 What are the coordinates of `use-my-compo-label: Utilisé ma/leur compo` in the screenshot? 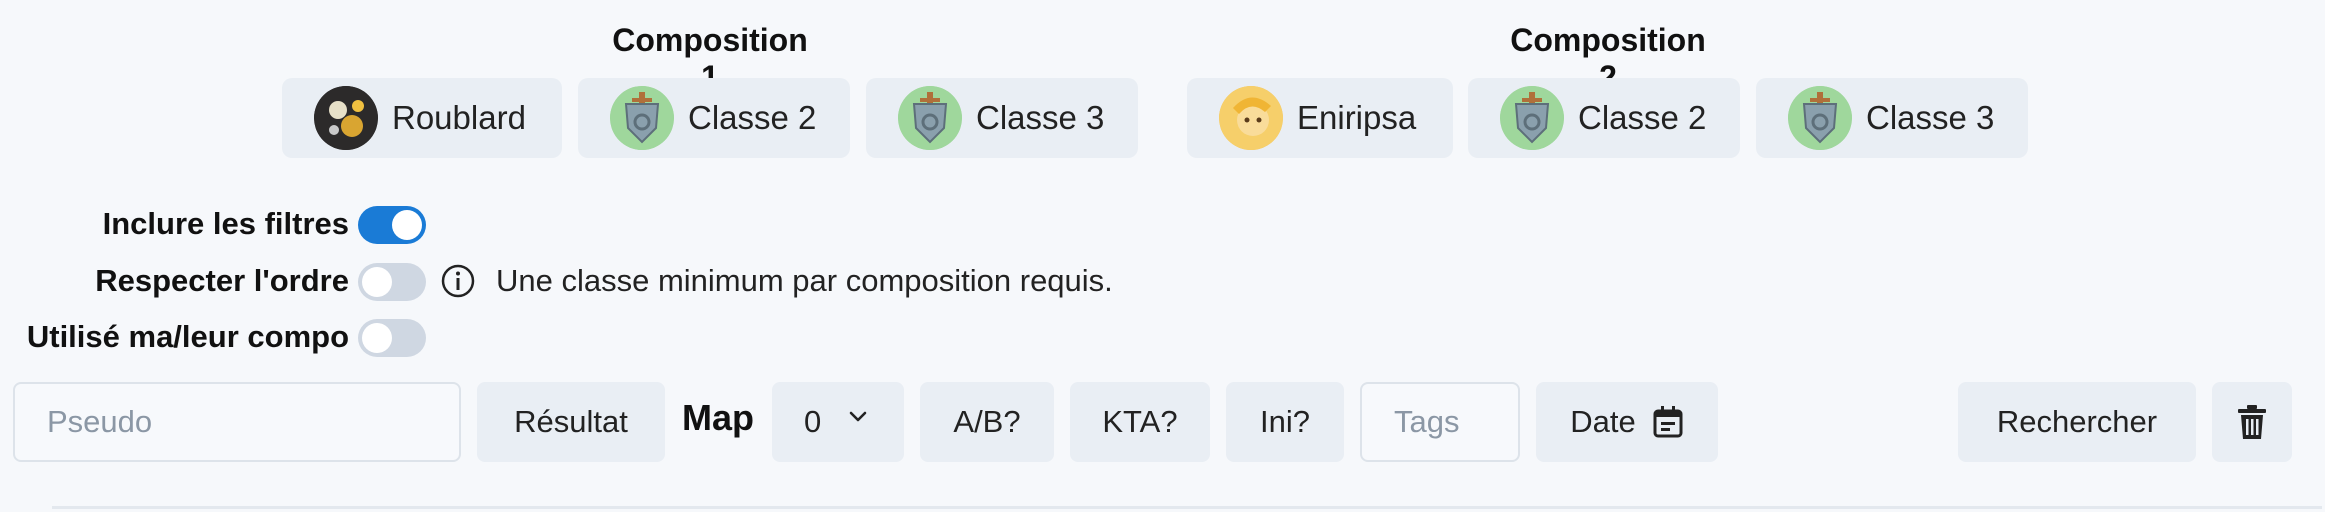 It's located at (187, 336).